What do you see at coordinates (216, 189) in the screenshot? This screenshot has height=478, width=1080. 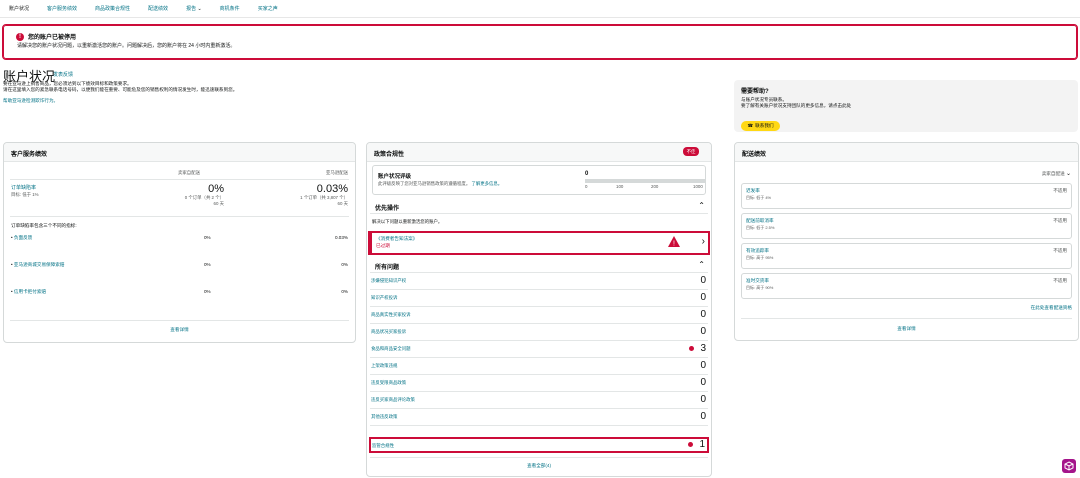 I see `odr-merchant-value: 0%` at bounding box center [216, 189].